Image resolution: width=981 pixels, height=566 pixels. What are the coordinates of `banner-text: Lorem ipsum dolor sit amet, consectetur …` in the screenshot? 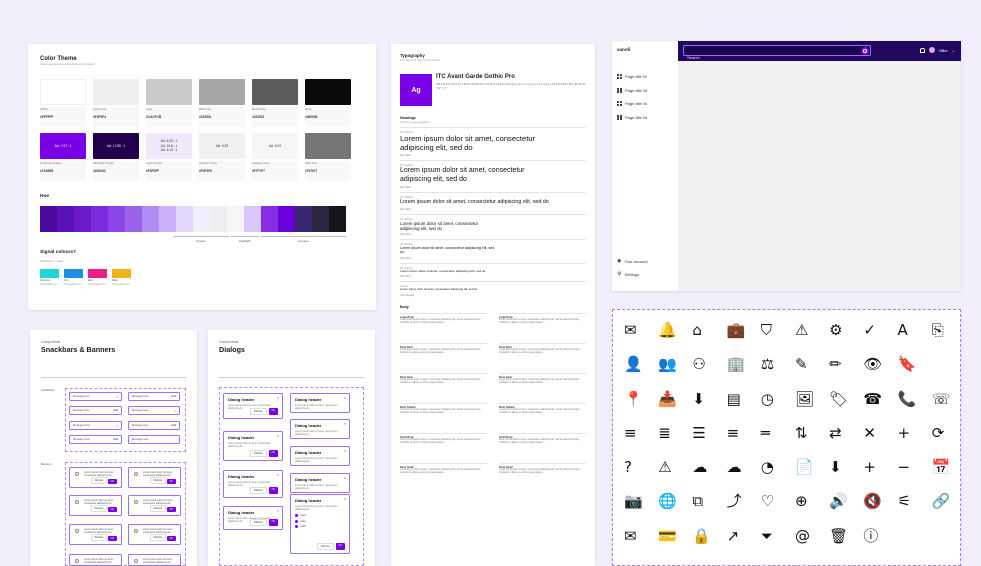 It's located at (99, 561).